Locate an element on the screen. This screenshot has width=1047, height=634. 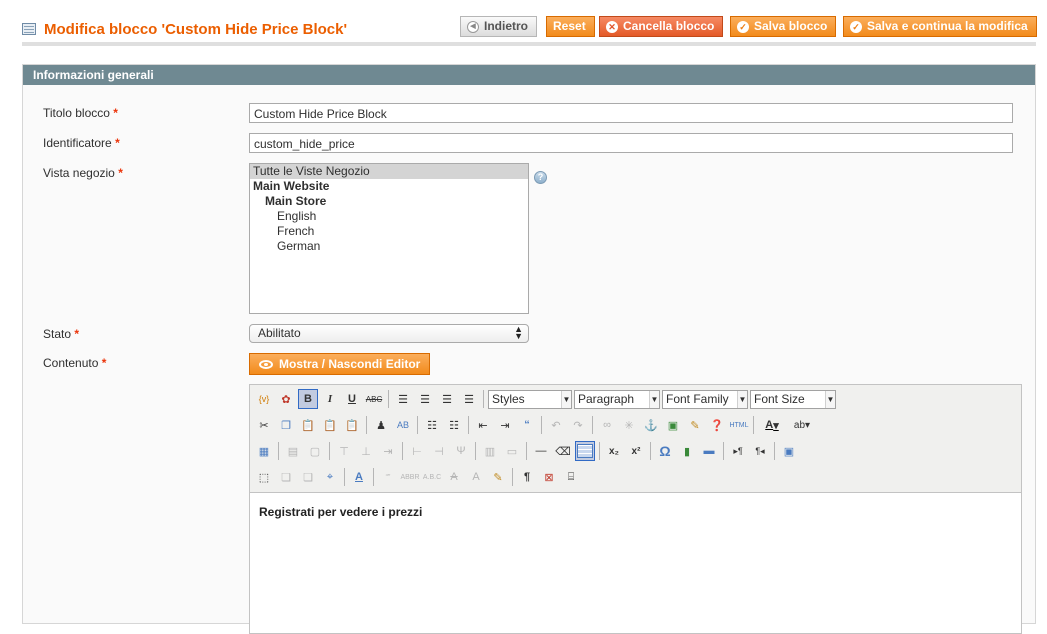
advanced-hr-icon: ▬ is located at coordinates (709, 451).